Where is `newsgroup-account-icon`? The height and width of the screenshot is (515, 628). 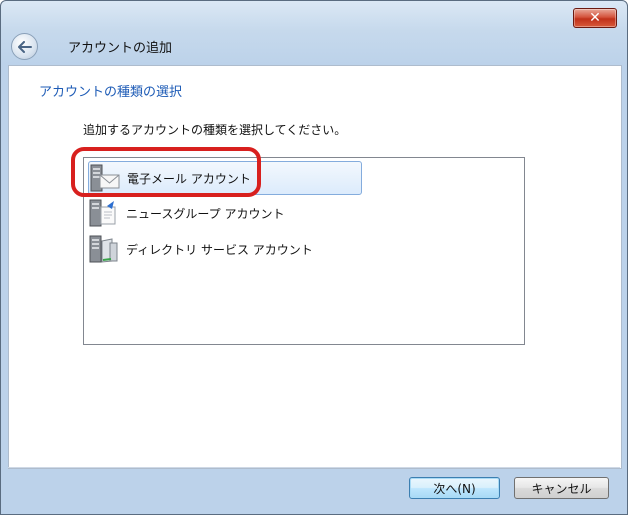
newsgroup-account-icon is located at coordinates (102, 213).